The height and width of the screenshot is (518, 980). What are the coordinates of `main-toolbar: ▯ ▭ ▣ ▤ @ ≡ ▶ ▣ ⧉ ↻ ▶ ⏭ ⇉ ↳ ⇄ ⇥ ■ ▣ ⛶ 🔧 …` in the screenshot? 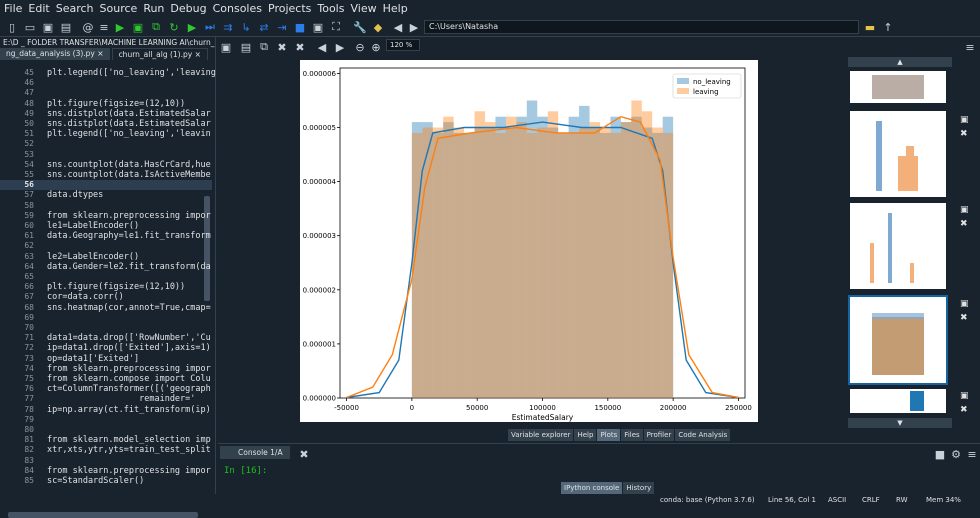 It's located at (490, 27).